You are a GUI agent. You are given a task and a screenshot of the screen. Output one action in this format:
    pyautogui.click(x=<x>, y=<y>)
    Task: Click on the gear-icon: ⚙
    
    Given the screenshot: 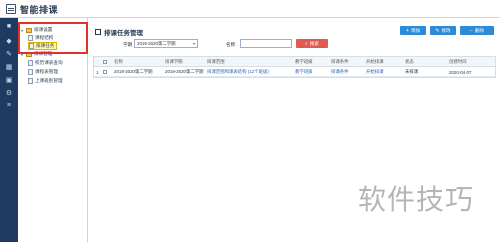 What is the action you would take?
    pyautogui.click(x=9, y=92)
    